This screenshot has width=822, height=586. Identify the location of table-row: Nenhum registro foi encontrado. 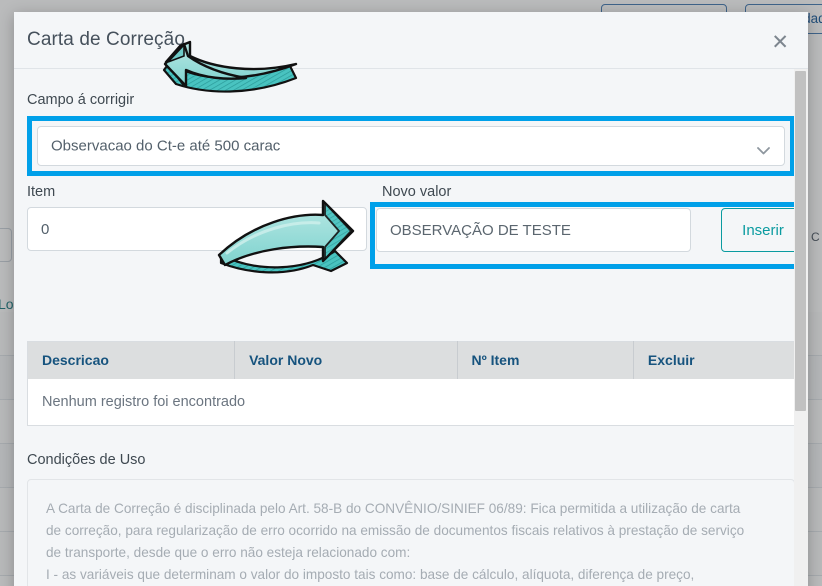
(411, 402).